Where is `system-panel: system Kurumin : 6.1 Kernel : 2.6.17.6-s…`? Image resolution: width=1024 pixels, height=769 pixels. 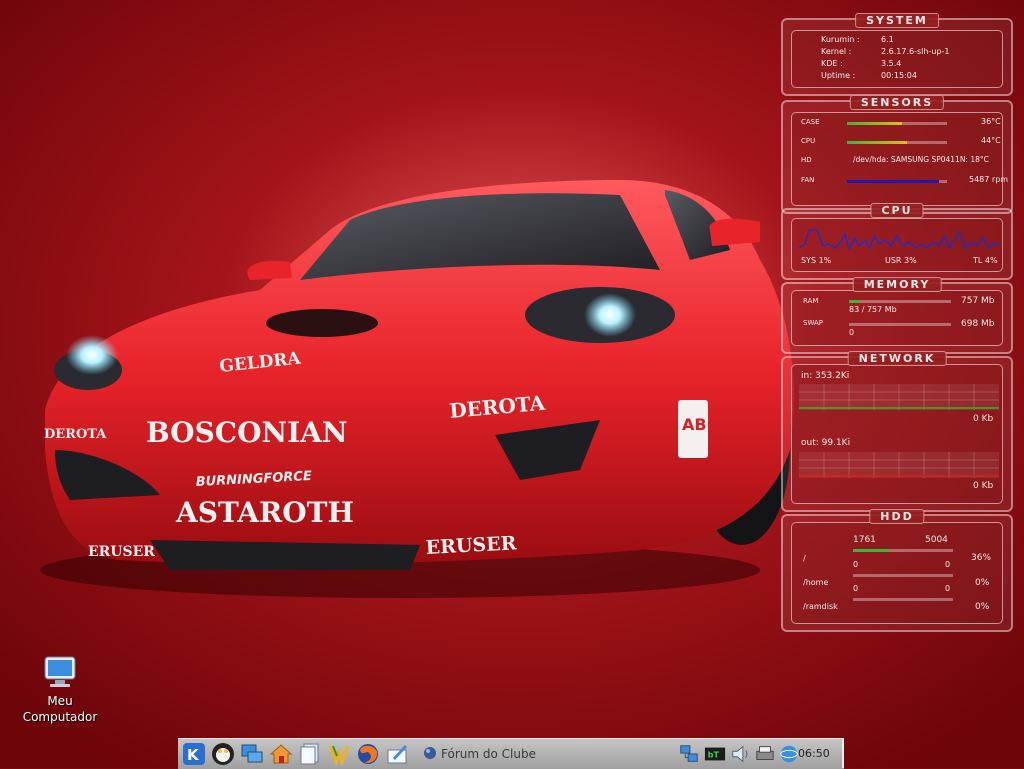
system-panel: system Kurumin : 6.1 Kernel : 2.6.17.6-s… is located at coordinates (897, 54).